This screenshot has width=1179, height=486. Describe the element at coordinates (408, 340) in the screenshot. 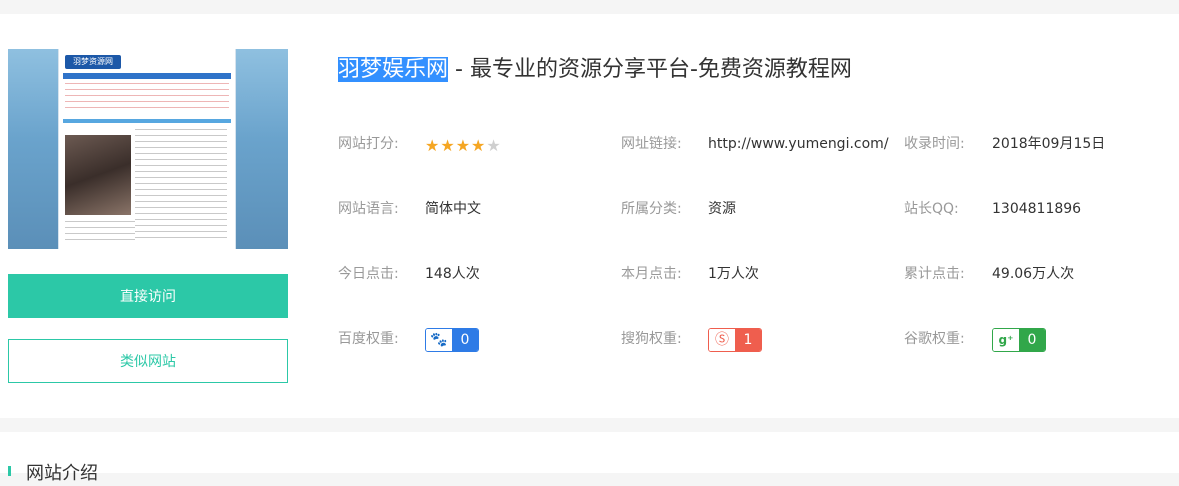

I see `baidu-rank-field: 百度权重: 🐾 0` at that location.